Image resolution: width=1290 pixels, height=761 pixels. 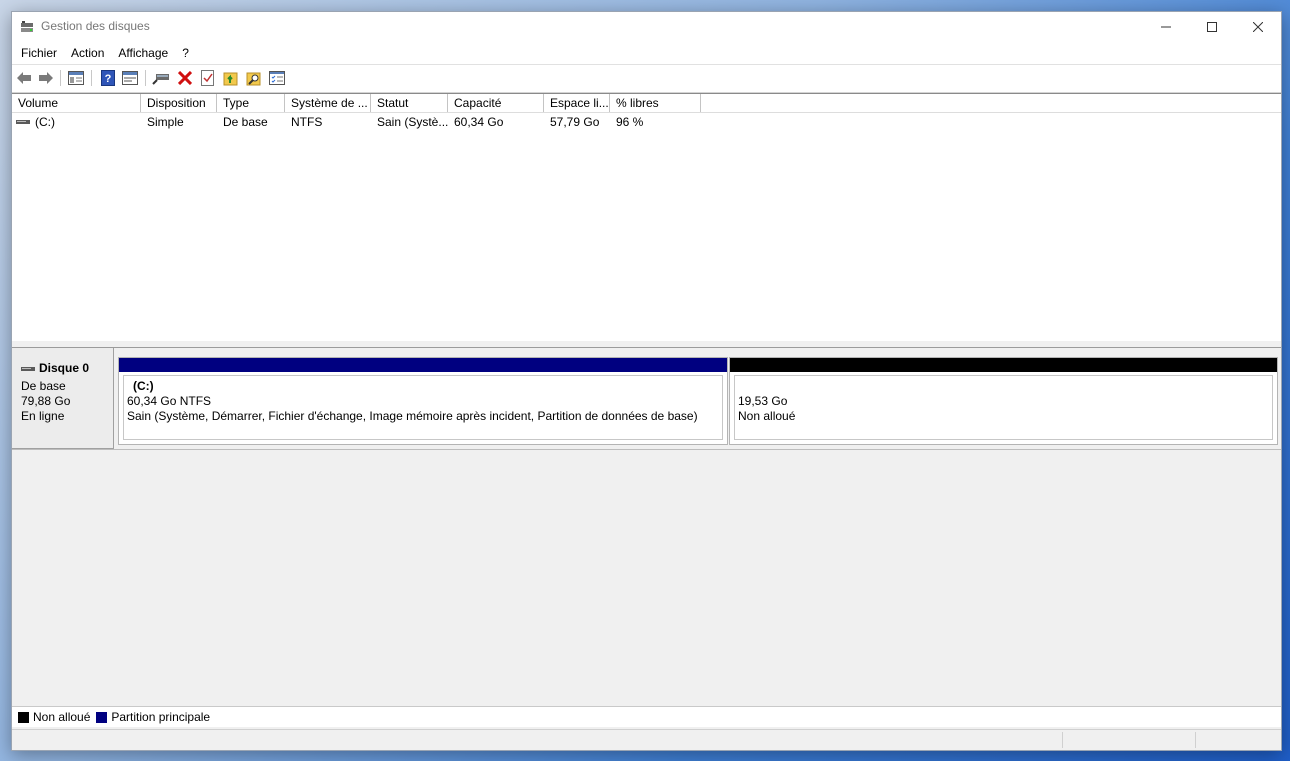 What do you see at coordinates (423, 365) in the screenshot?
I see `partition-primary-bar` at bounding box center [423, 365].